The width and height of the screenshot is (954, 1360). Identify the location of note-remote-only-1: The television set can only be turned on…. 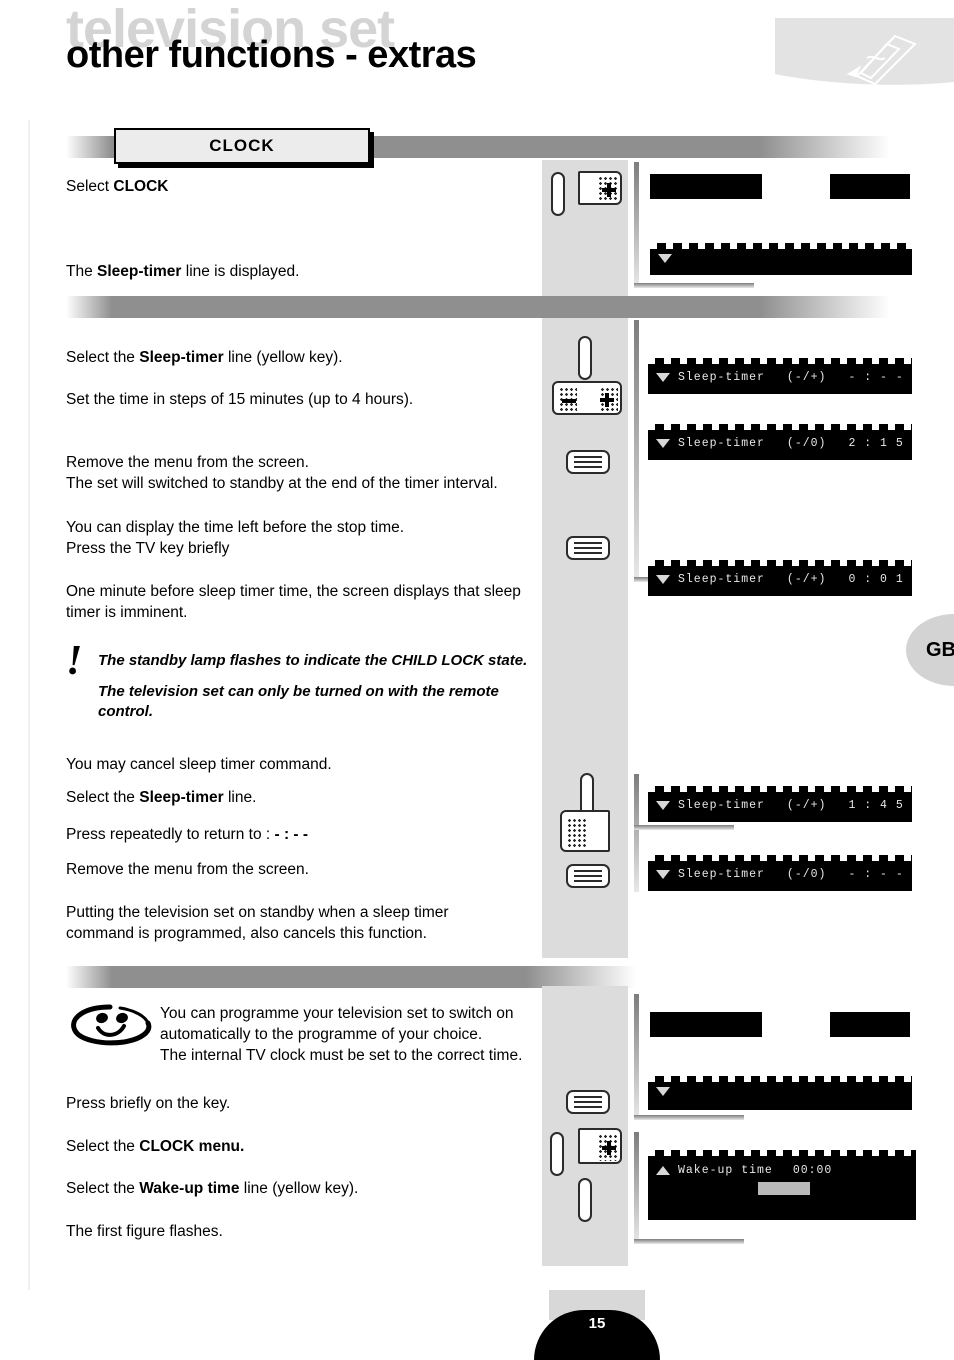
(298, 691).